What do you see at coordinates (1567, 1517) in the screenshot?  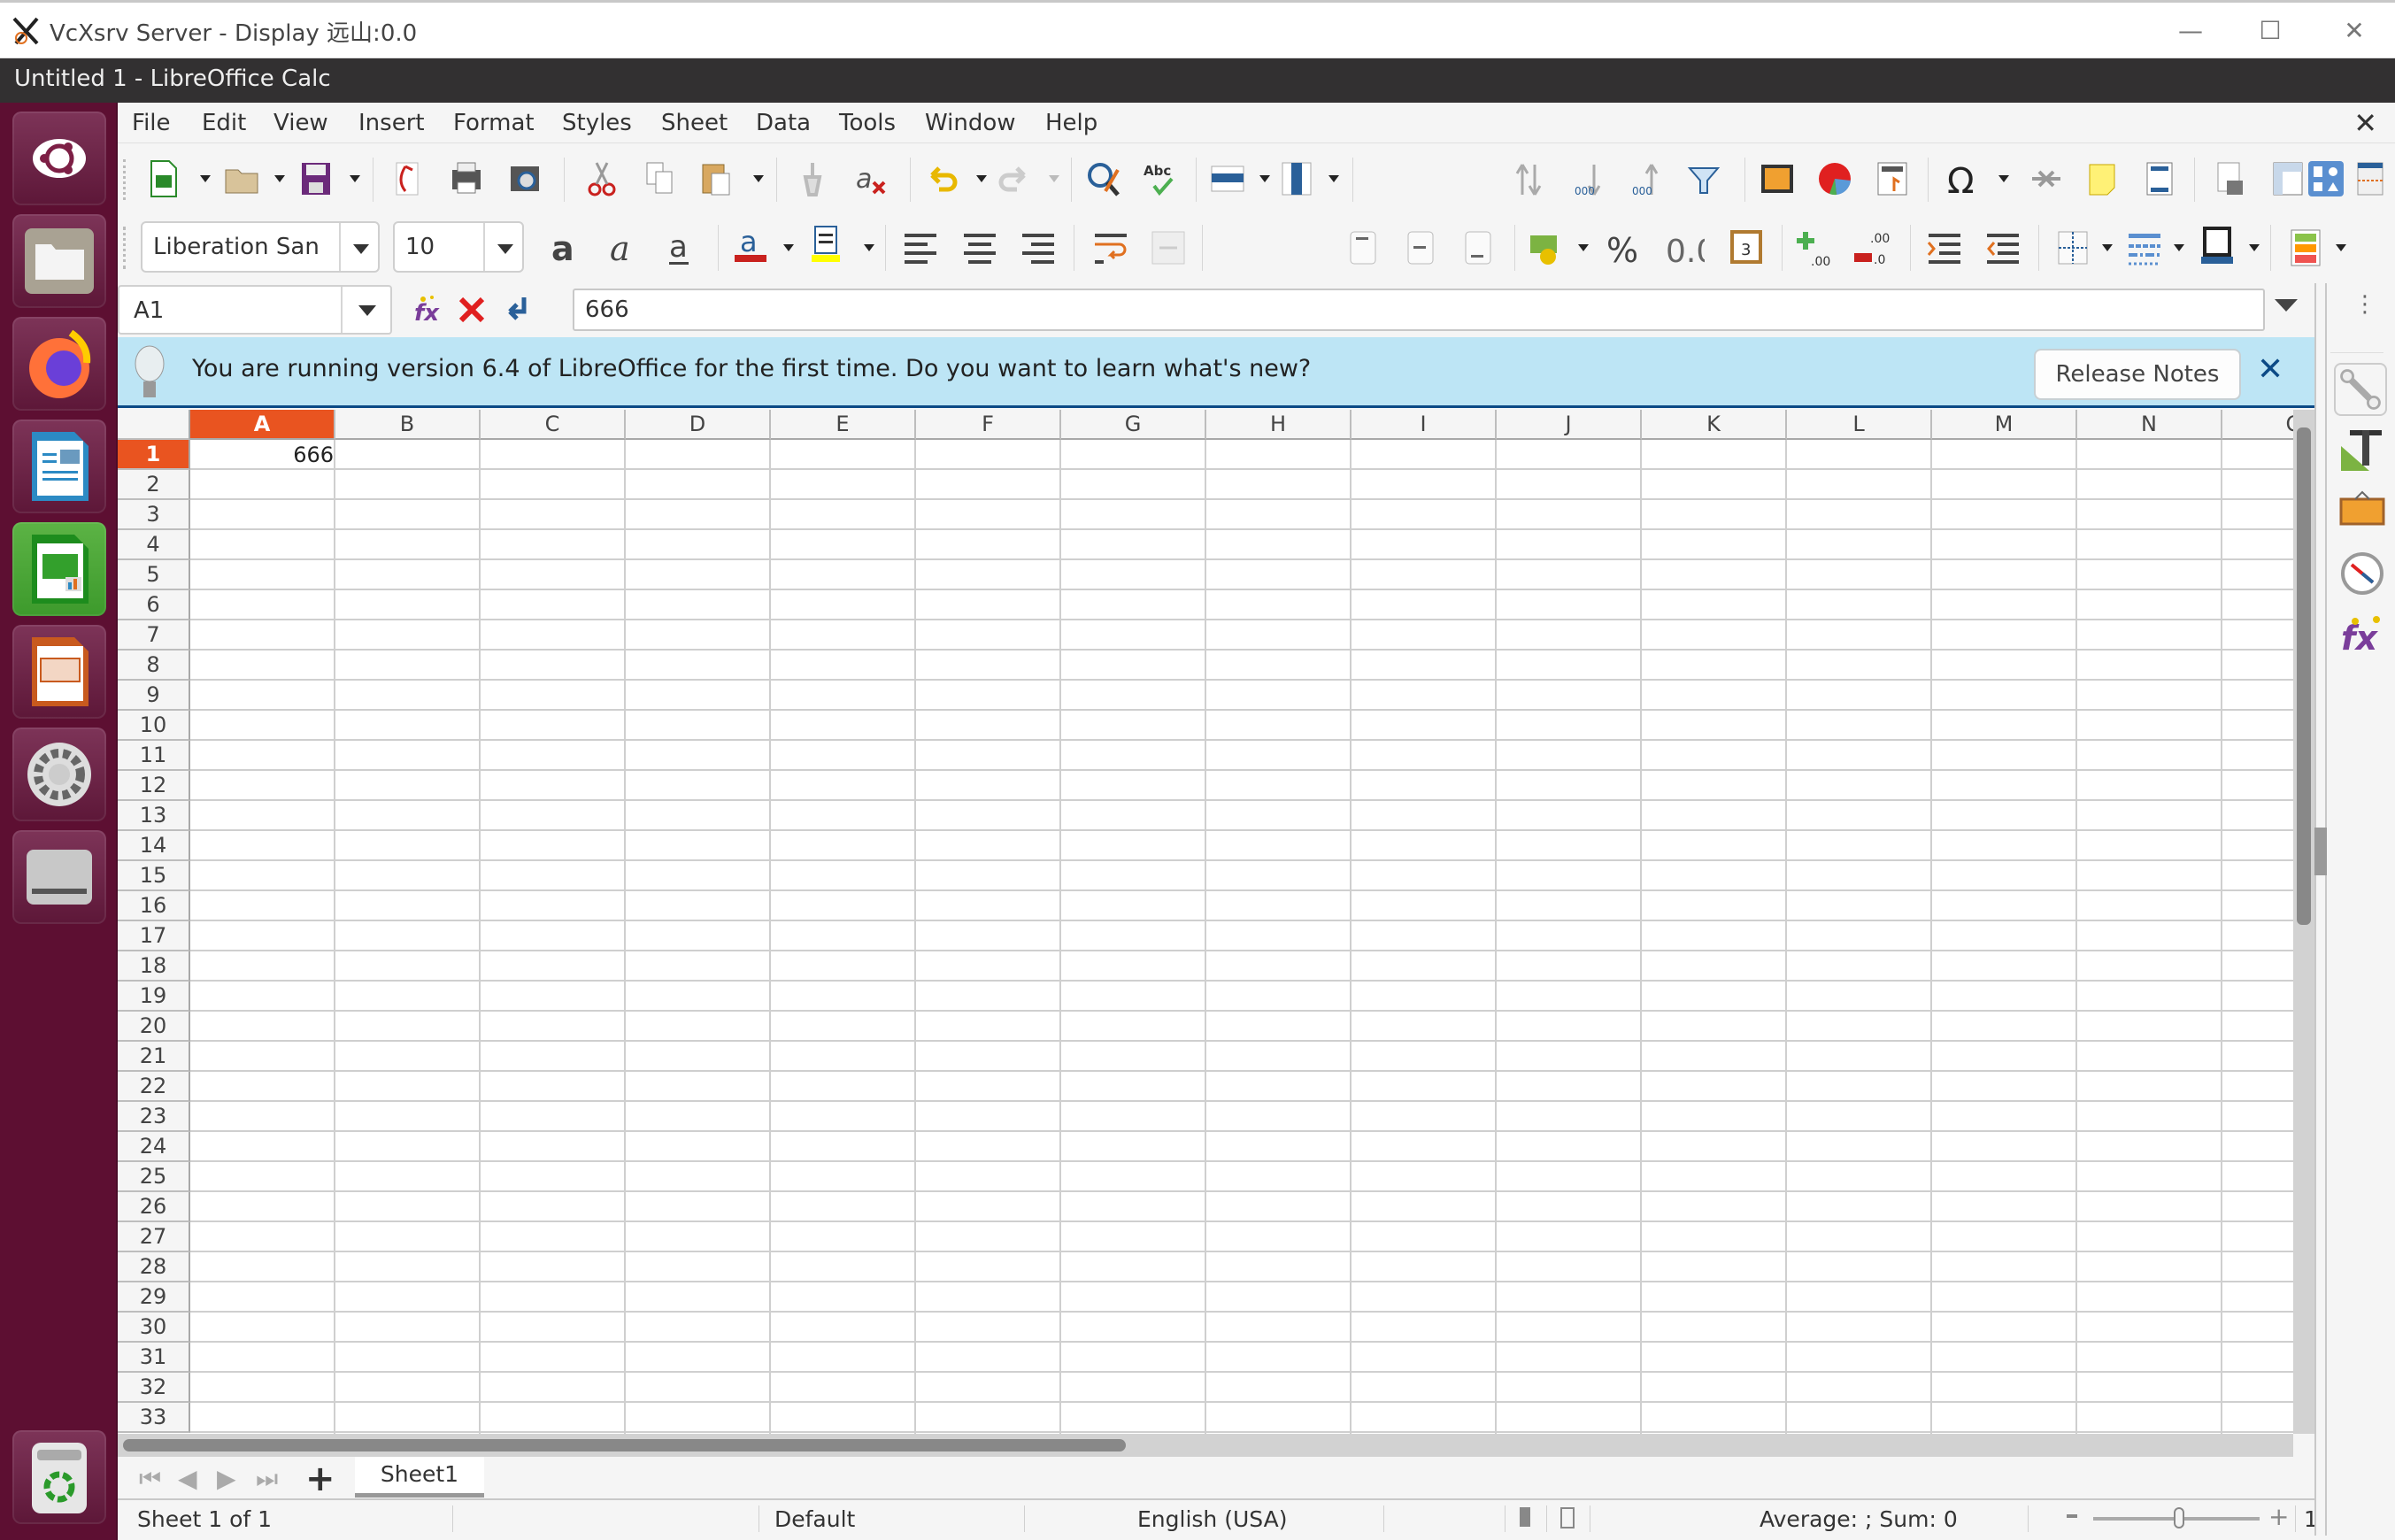 I see `document-modified-icon` at bounding box center [1567, 1517].